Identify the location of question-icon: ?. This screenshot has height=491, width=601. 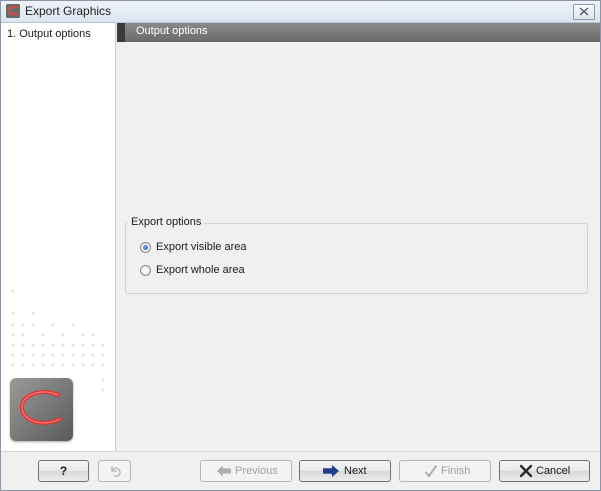
(63, 471).